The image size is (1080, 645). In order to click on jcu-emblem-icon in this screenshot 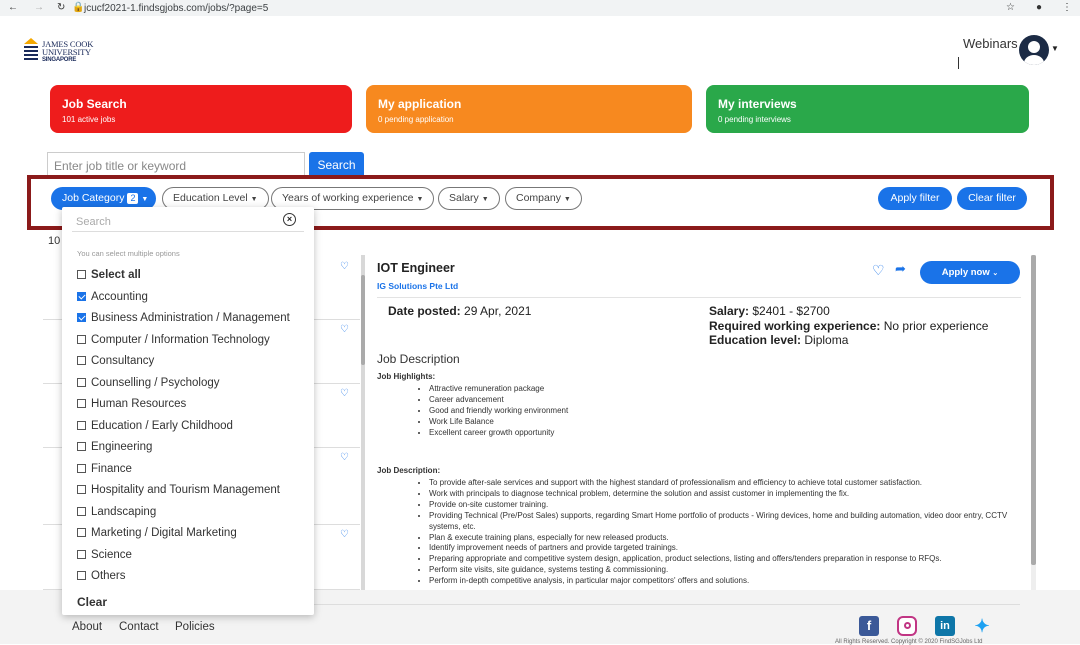, I will do `click(31, 49)`.